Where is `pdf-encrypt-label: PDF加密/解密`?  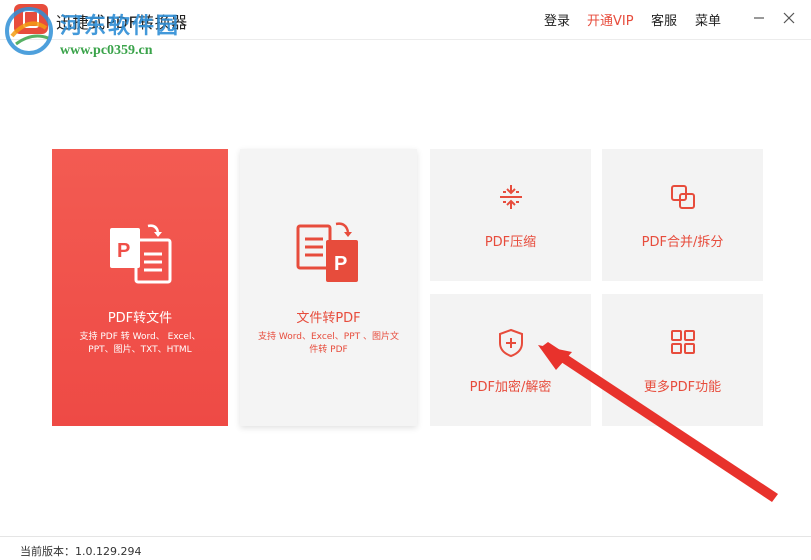
pdf-encrypt-label: PDF加密/解密 is located at coordinates (510, 387).